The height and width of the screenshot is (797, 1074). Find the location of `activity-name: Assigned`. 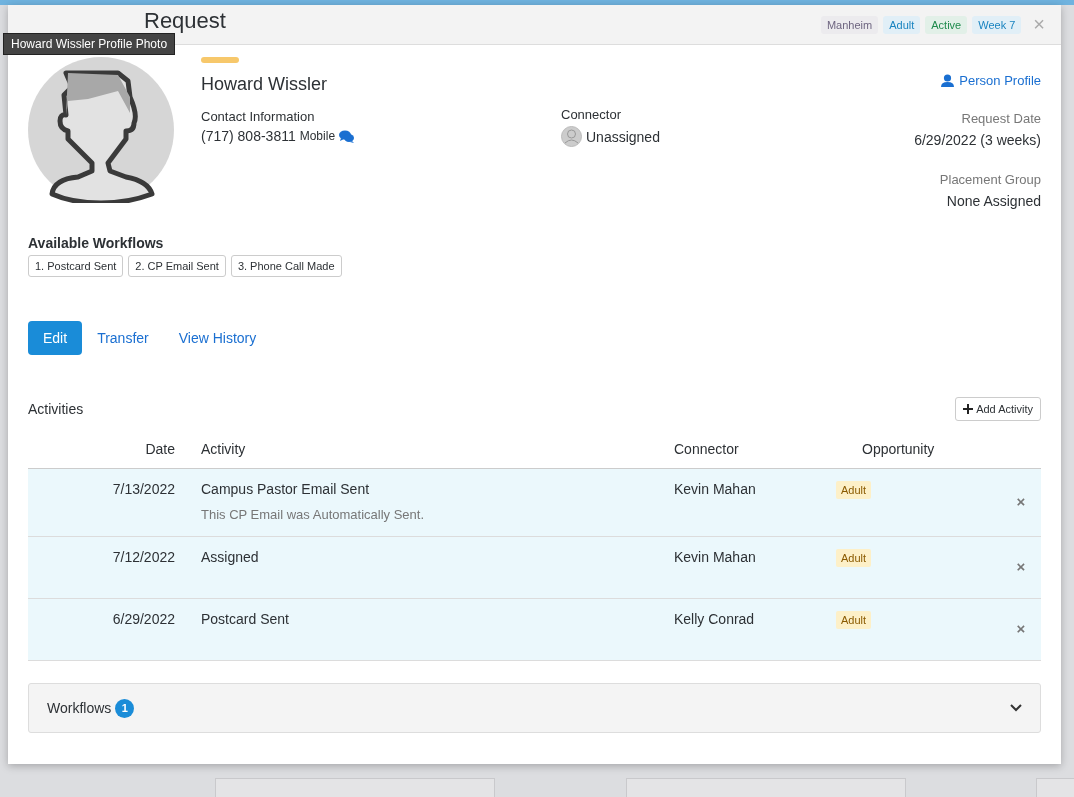

activity-name: Assigned is located at coordinates (230, 557).